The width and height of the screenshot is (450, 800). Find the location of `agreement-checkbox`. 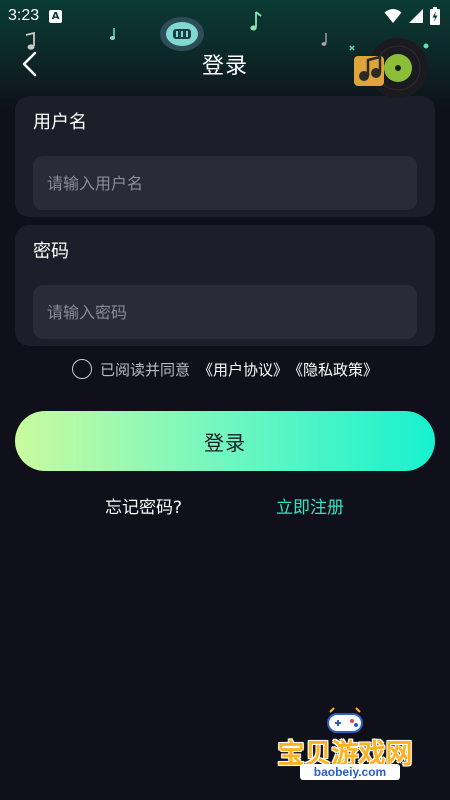

agreement-checkbox is located at coordinates (81, 369).